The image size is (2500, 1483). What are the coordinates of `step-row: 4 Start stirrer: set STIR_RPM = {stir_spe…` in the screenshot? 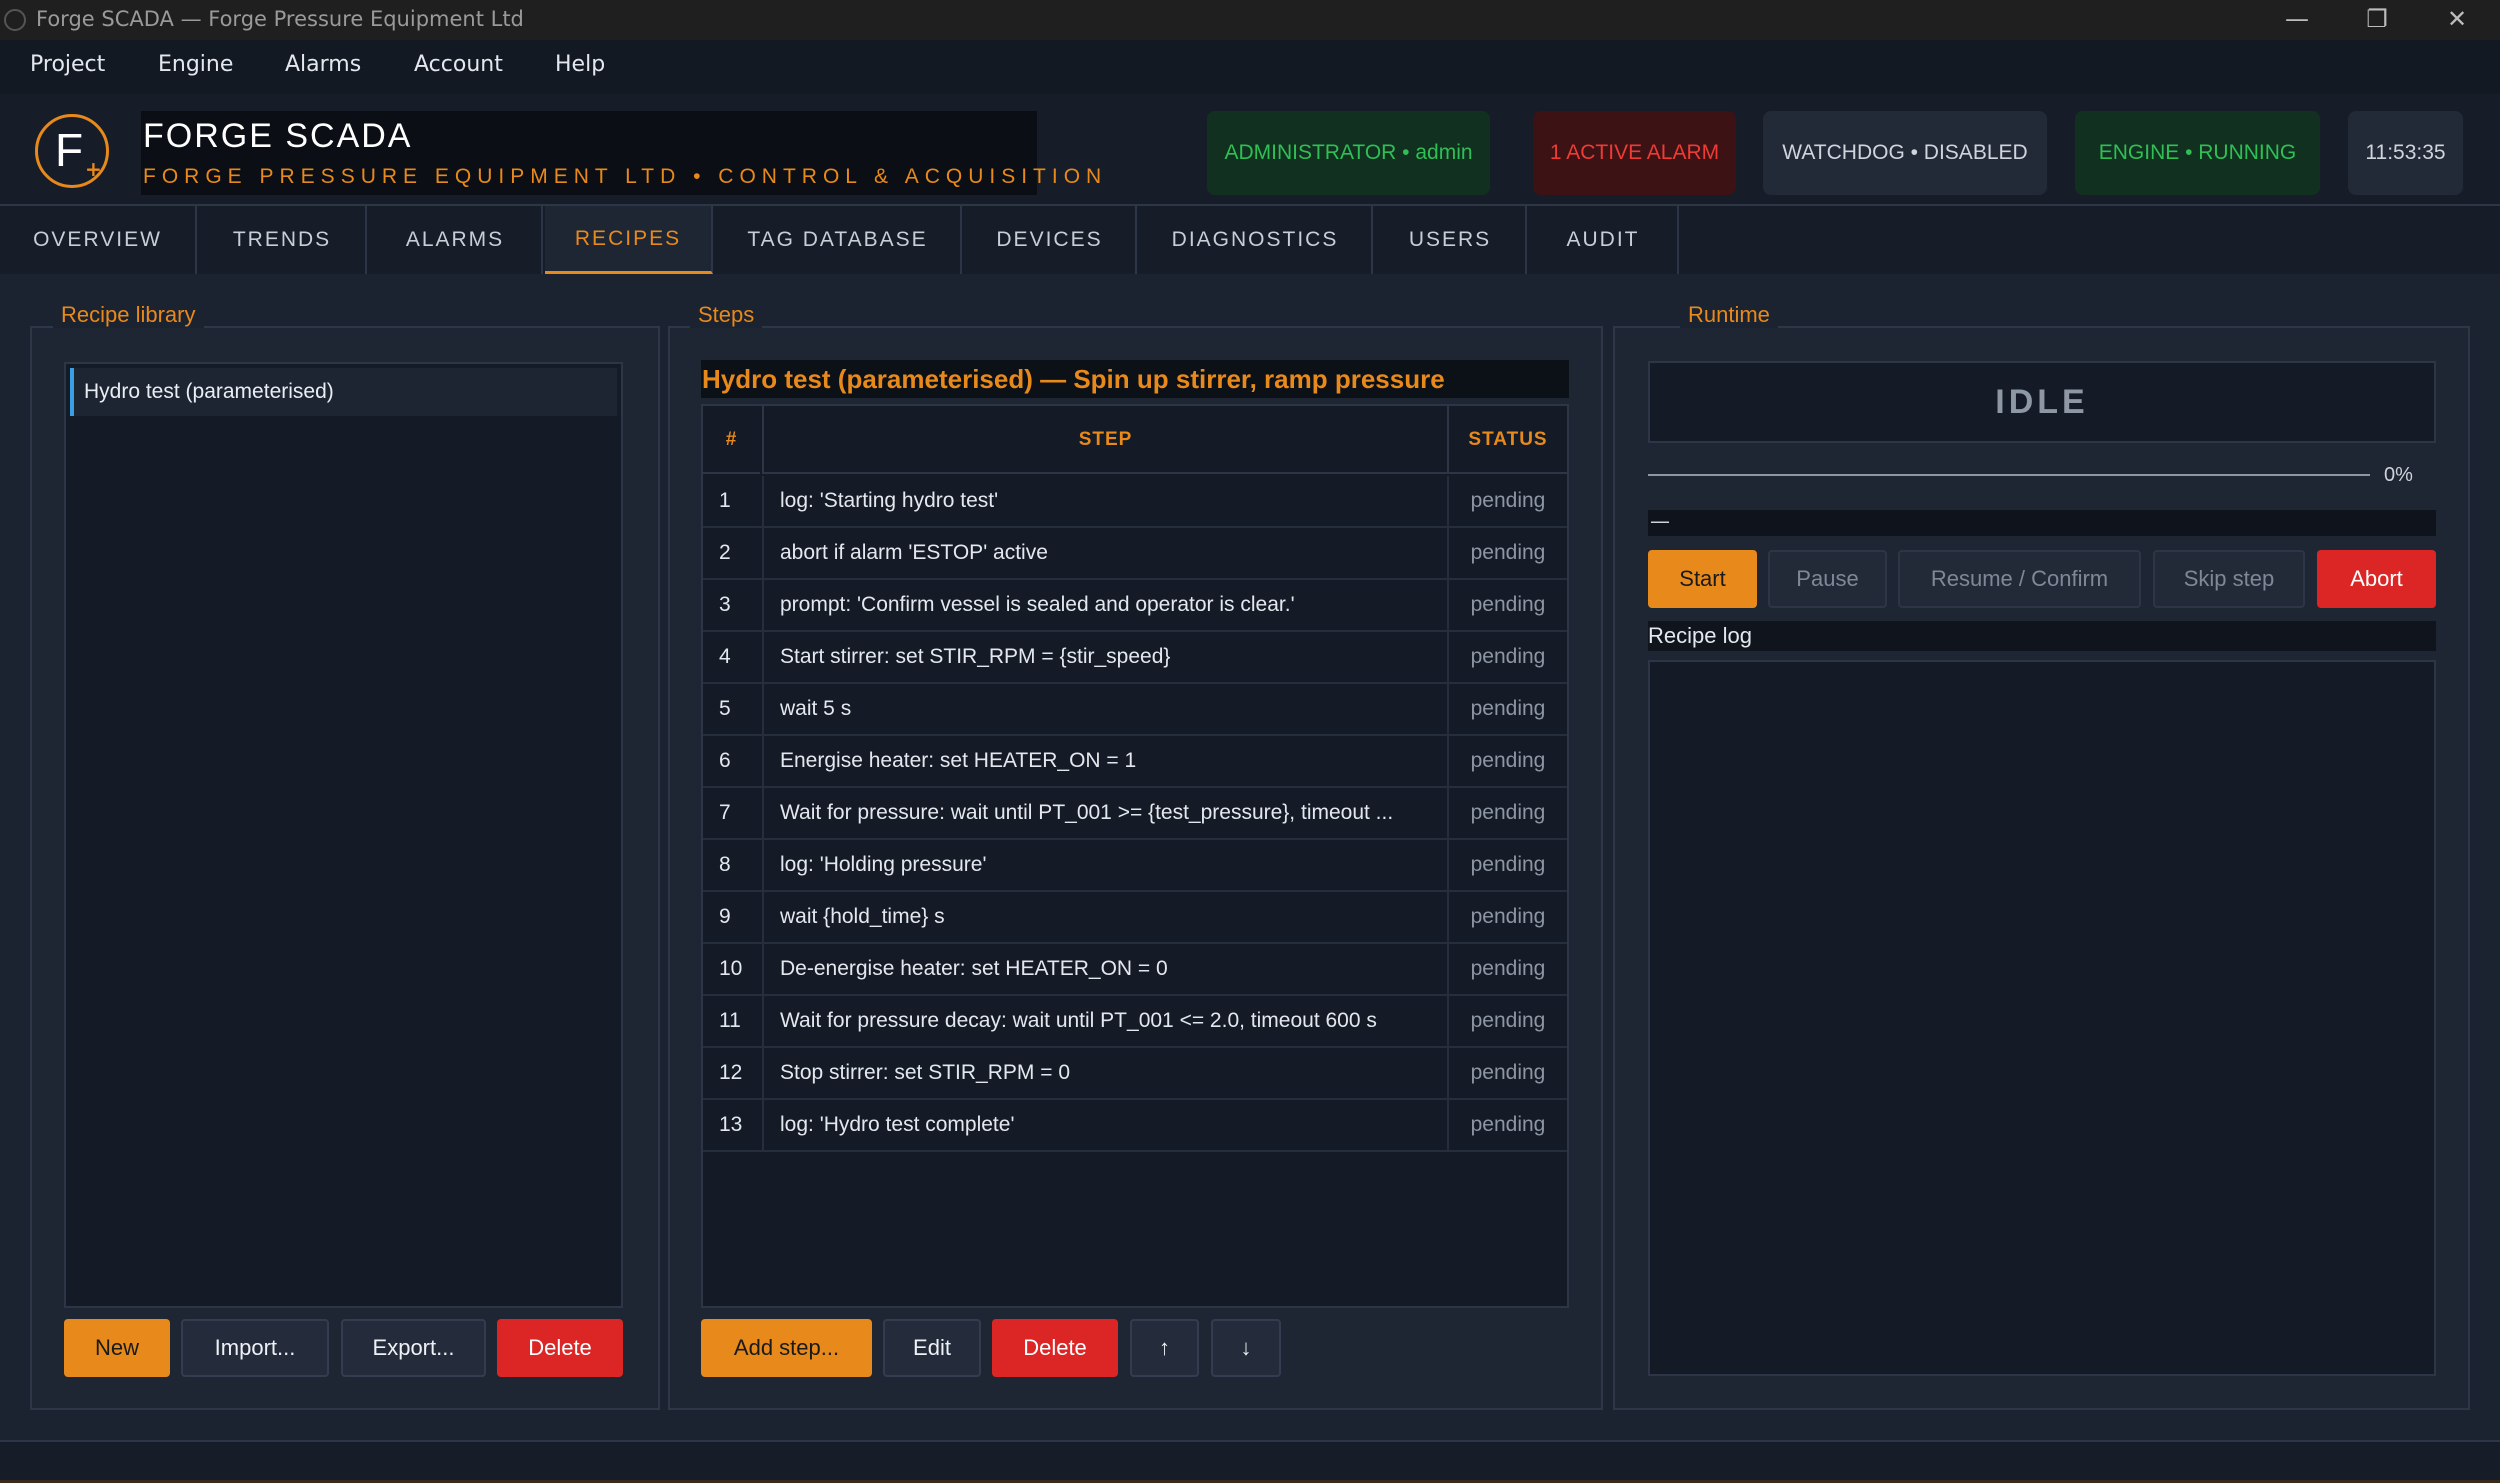 It's located at (1135, 658).